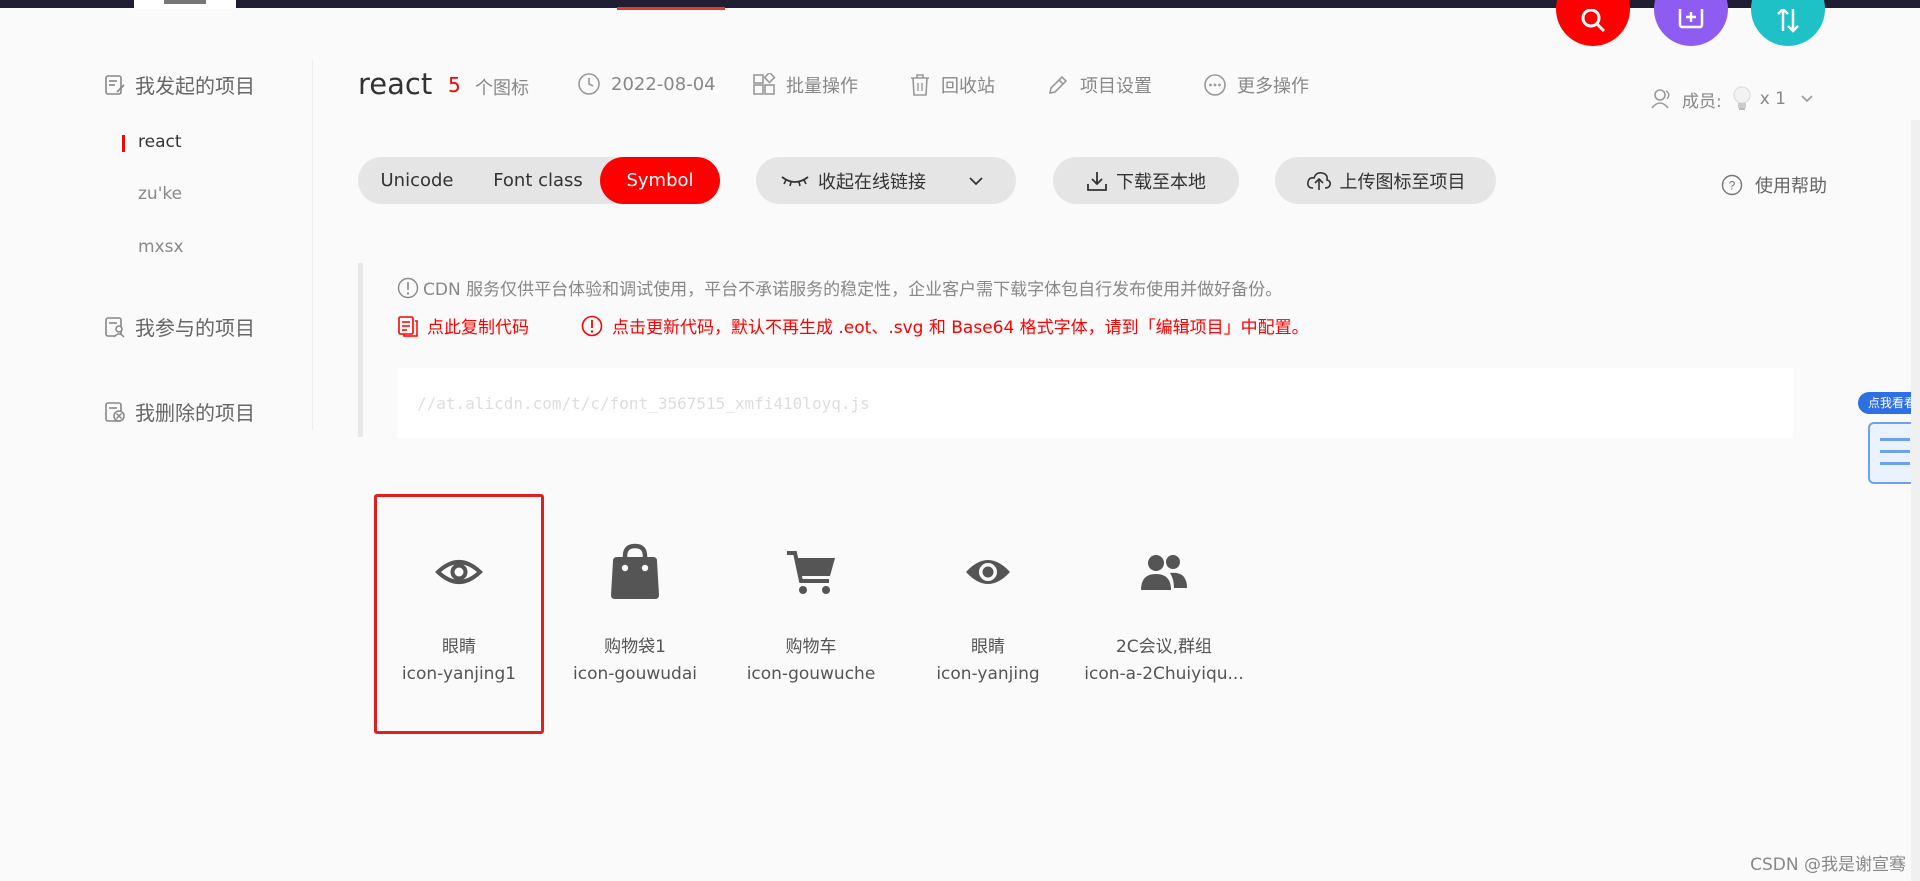 Image resolution: width=1920 pixels, height=881 pixels. I want to click on warning-circle-icon, so click(592, 325).